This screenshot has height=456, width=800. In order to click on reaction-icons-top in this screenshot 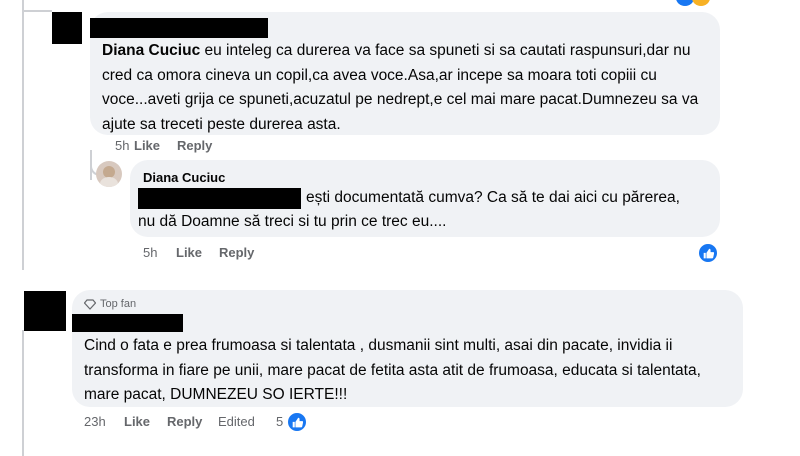, I will do `click(698, 3)`.